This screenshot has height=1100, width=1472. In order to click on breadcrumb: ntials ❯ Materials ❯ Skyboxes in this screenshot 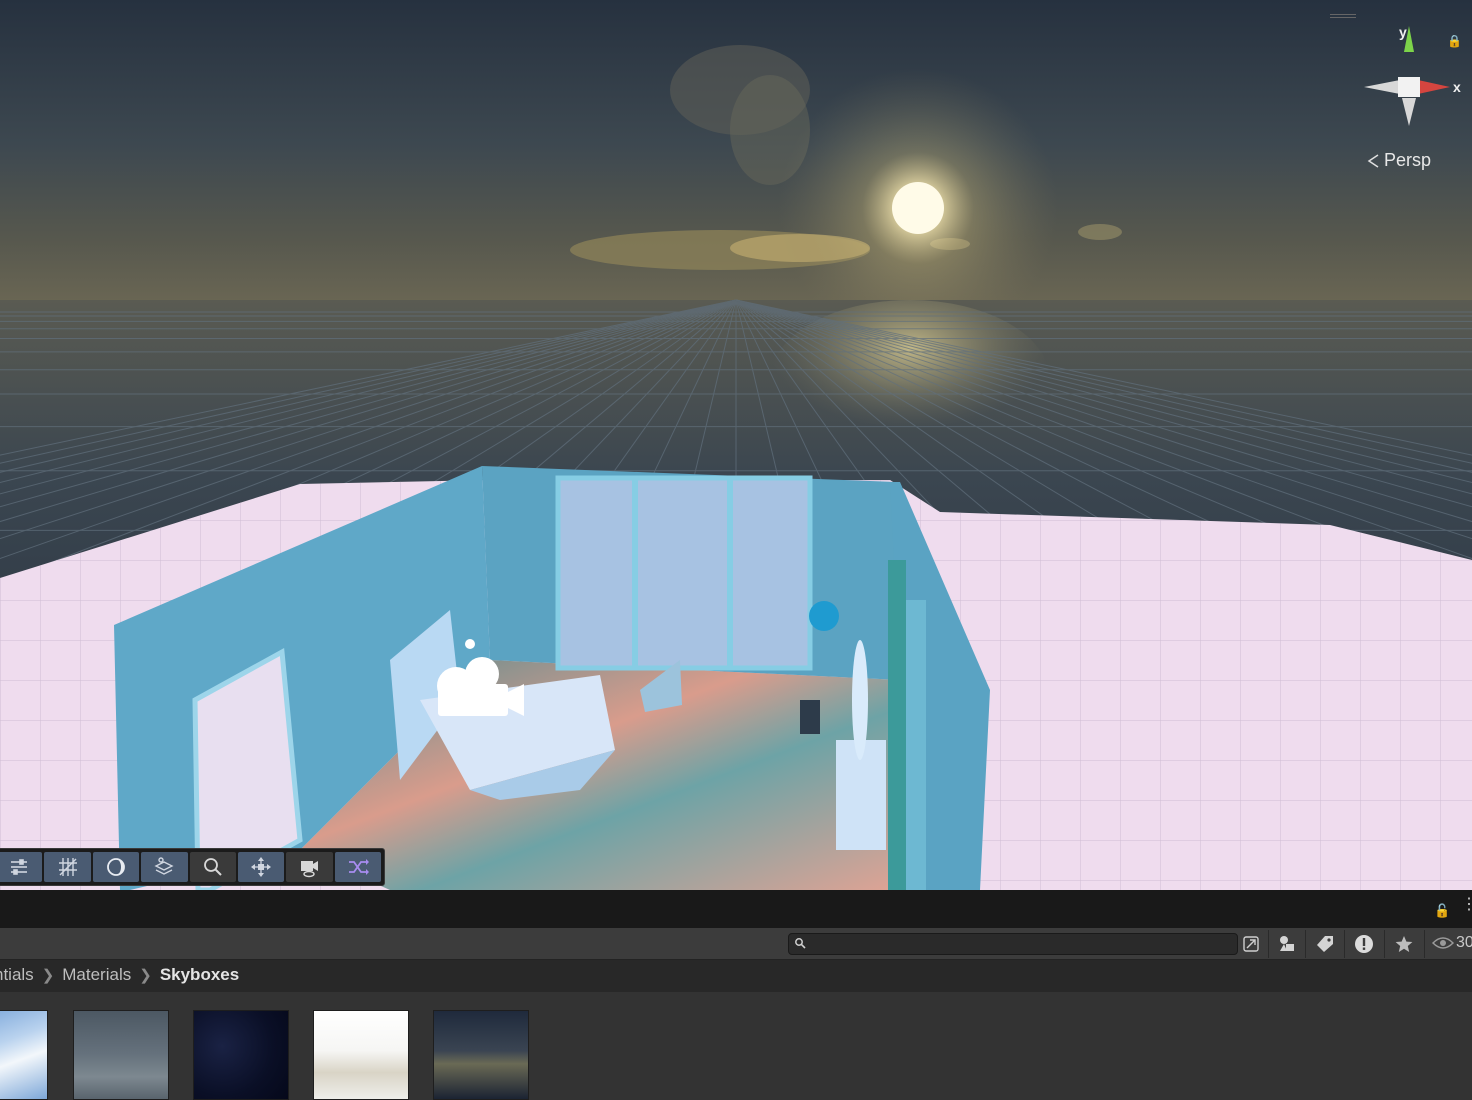, I will do `click(119, 975)`.